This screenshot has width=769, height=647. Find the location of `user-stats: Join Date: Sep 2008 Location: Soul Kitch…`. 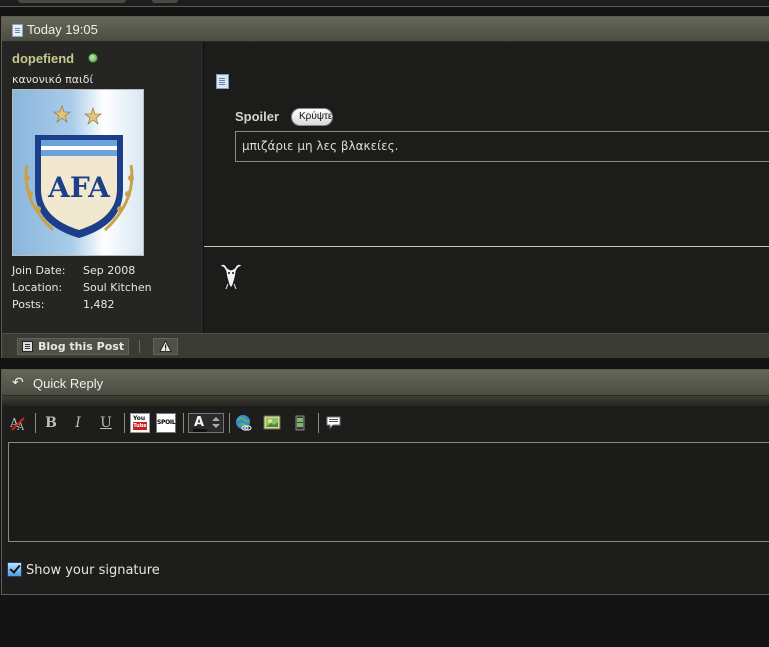

user-stats: Join Date: Sep 2008 Location: Soul Kitch… is located at coordinates (82, 287).